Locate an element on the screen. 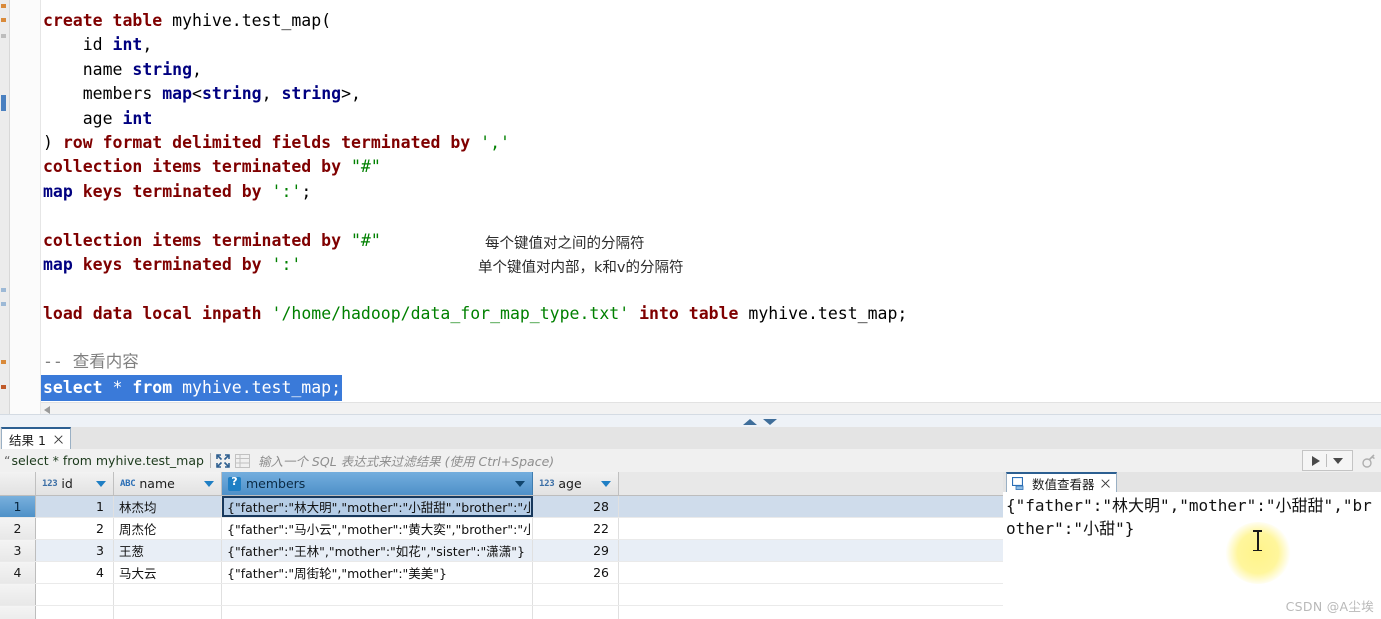  apply-filter-play-icon is located at coordinates (1316, 460).